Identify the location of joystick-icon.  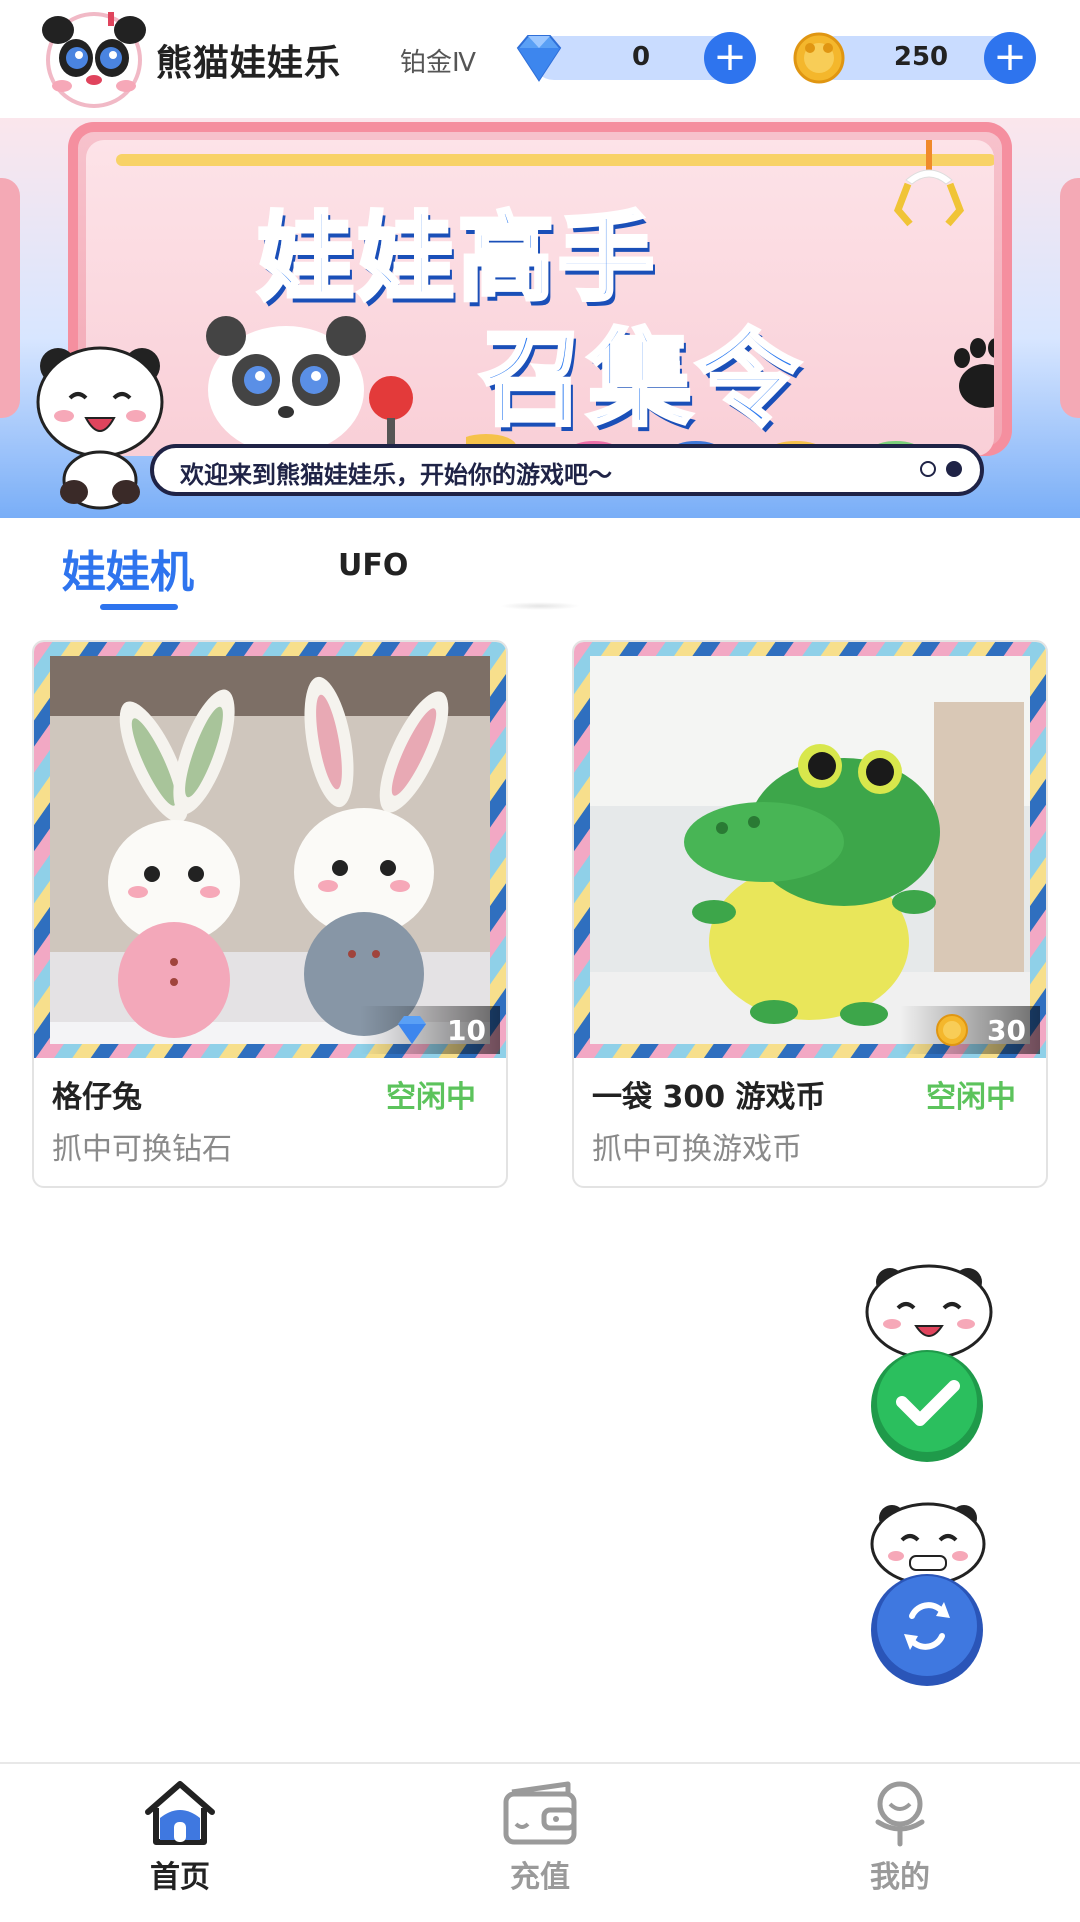
(391, 416).